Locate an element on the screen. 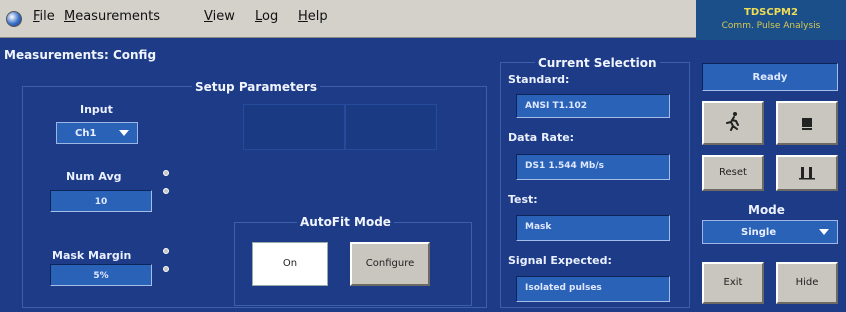 This screenshot has width=846, height=312. menu-bar: File Measurements View Log Help is located at coordinates (348, 19).